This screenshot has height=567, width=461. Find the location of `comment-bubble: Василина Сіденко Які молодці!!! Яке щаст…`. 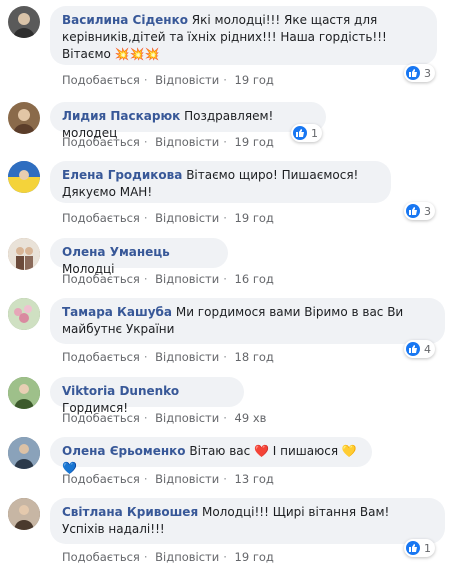

comment-bubble: Василина Сіденко Які молодці!!! Яке щаст… is located at coordinates (243, 35).